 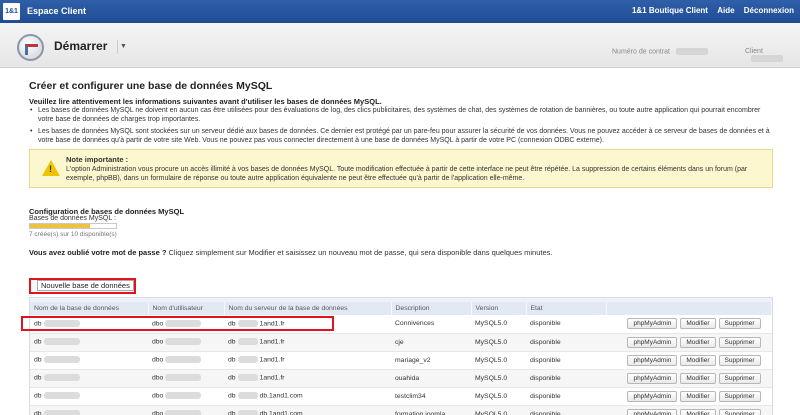 I want to click on start-button: Démarrer, so click(x=82, y=48).